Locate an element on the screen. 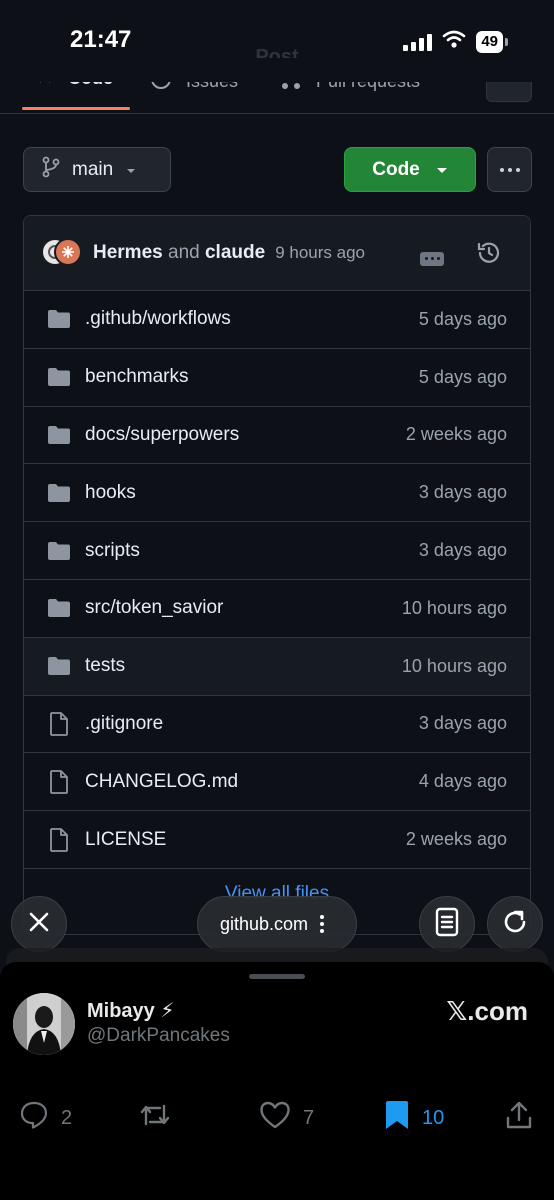 The height and width of the screenshot is (1200, 554). kebab-horizontal-icon is located at coordinates (509, 169).